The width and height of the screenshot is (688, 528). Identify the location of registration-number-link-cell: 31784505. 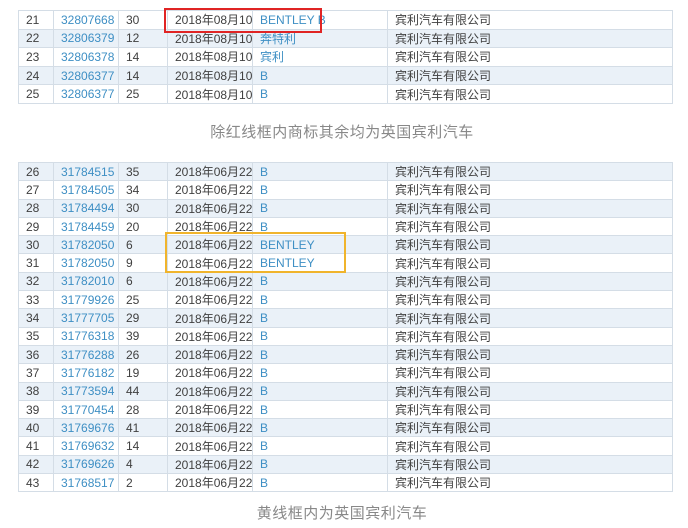
(86, 190).